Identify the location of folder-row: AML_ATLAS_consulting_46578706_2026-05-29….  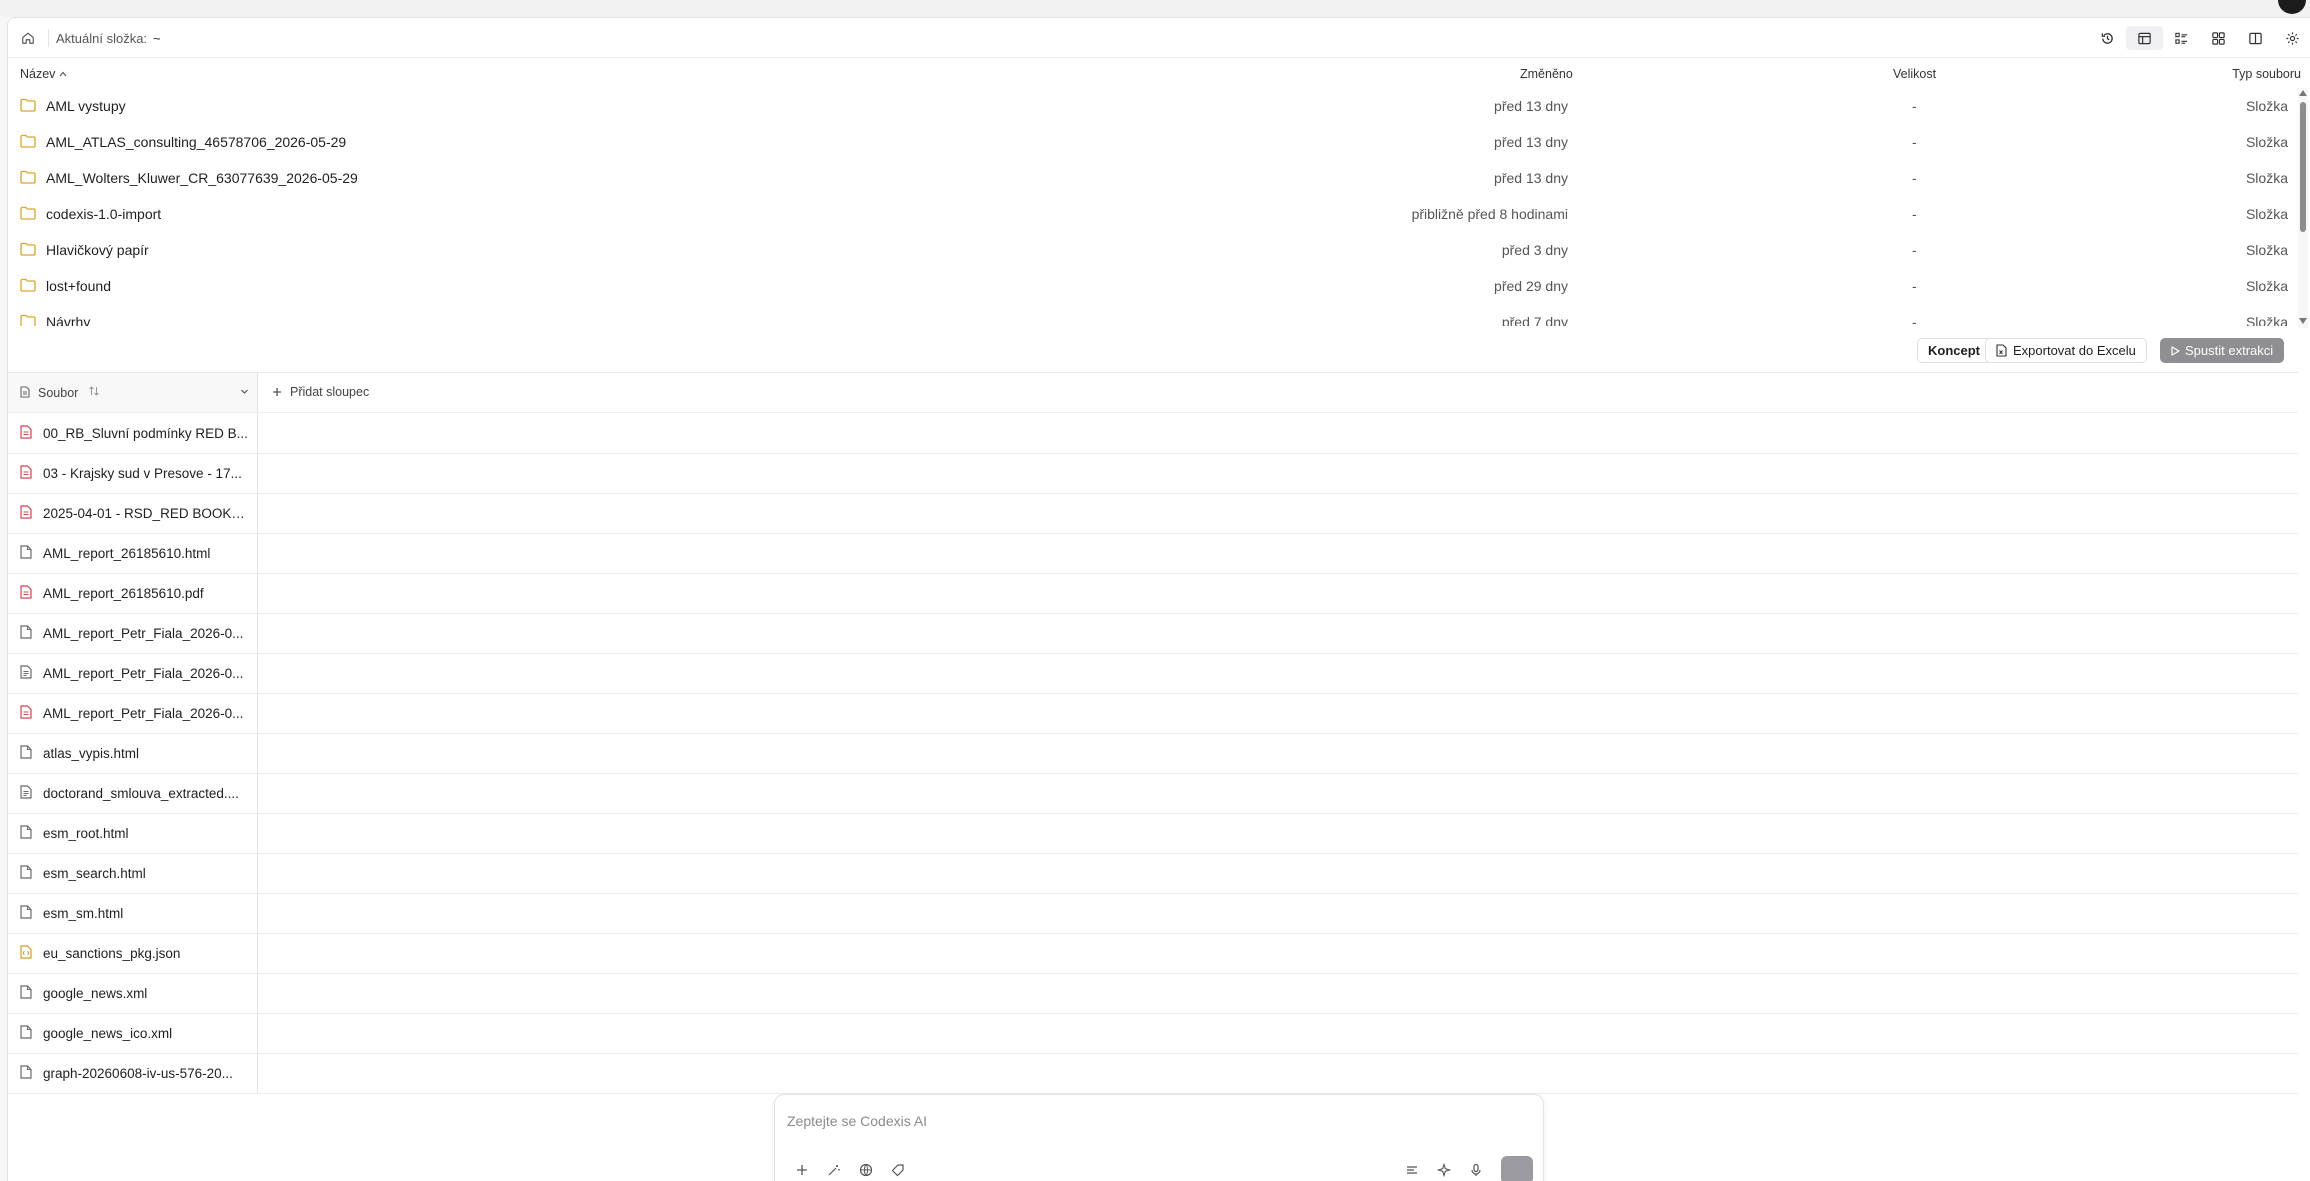
(1153, 142).